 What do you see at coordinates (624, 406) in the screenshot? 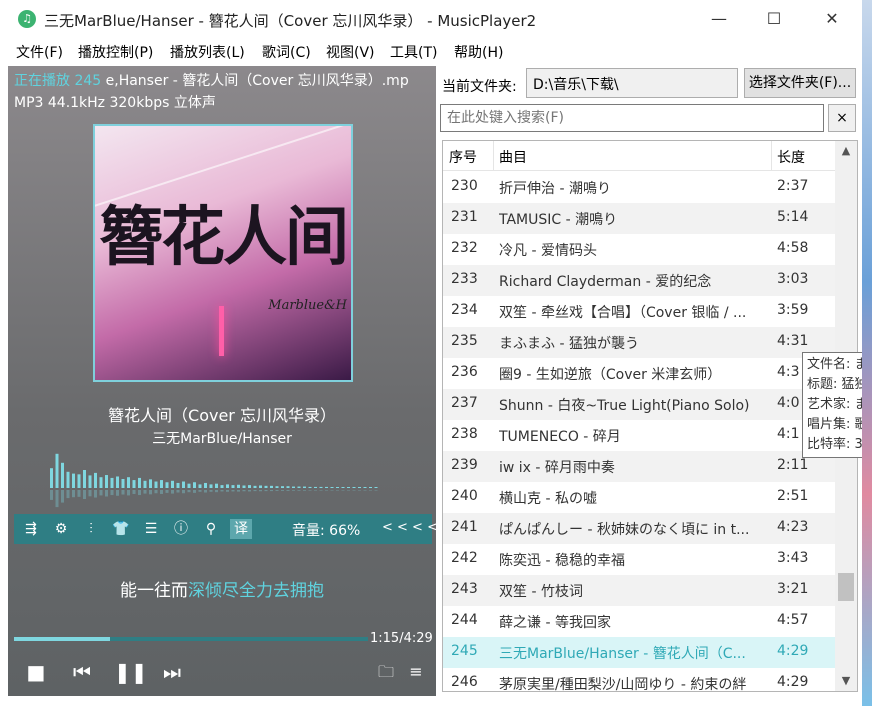
I see `row-title: Shunn - 白夜~True Light(Piano Solo)` at bounding box center [624, 406].